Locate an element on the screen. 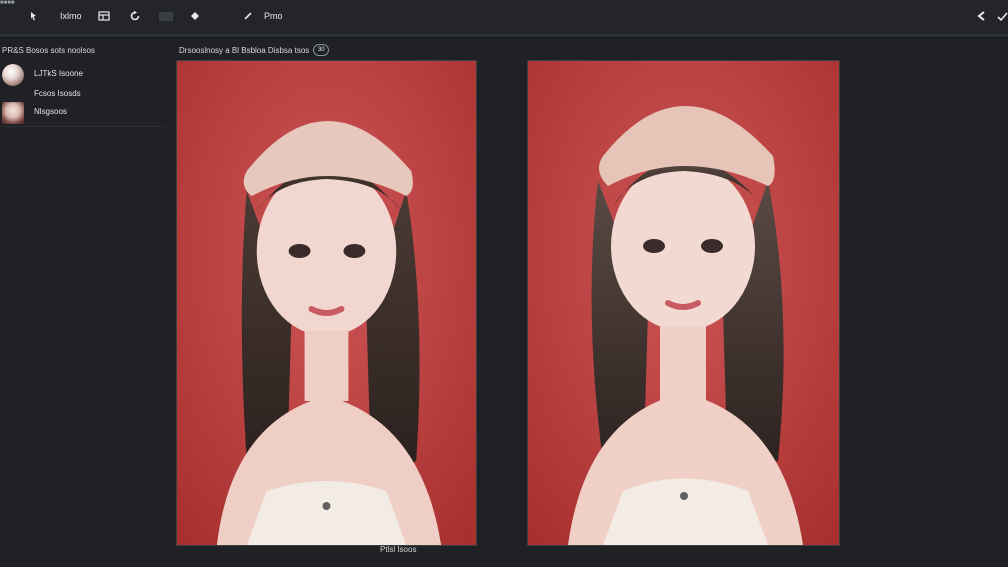 Image resolution: width=1008 pixels, height=567 pixels. sidebar-divider is located at coordinates (82, 126).